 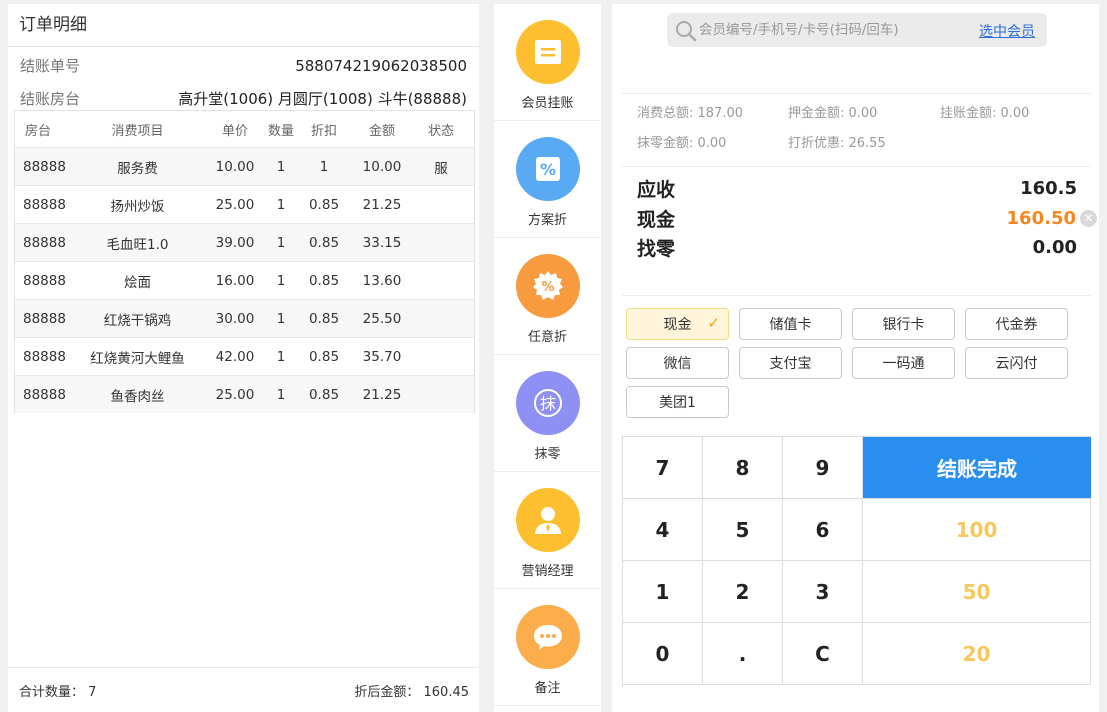 I want to click on pay-voucher-label: 代金券, so click(x=1016, y=325).